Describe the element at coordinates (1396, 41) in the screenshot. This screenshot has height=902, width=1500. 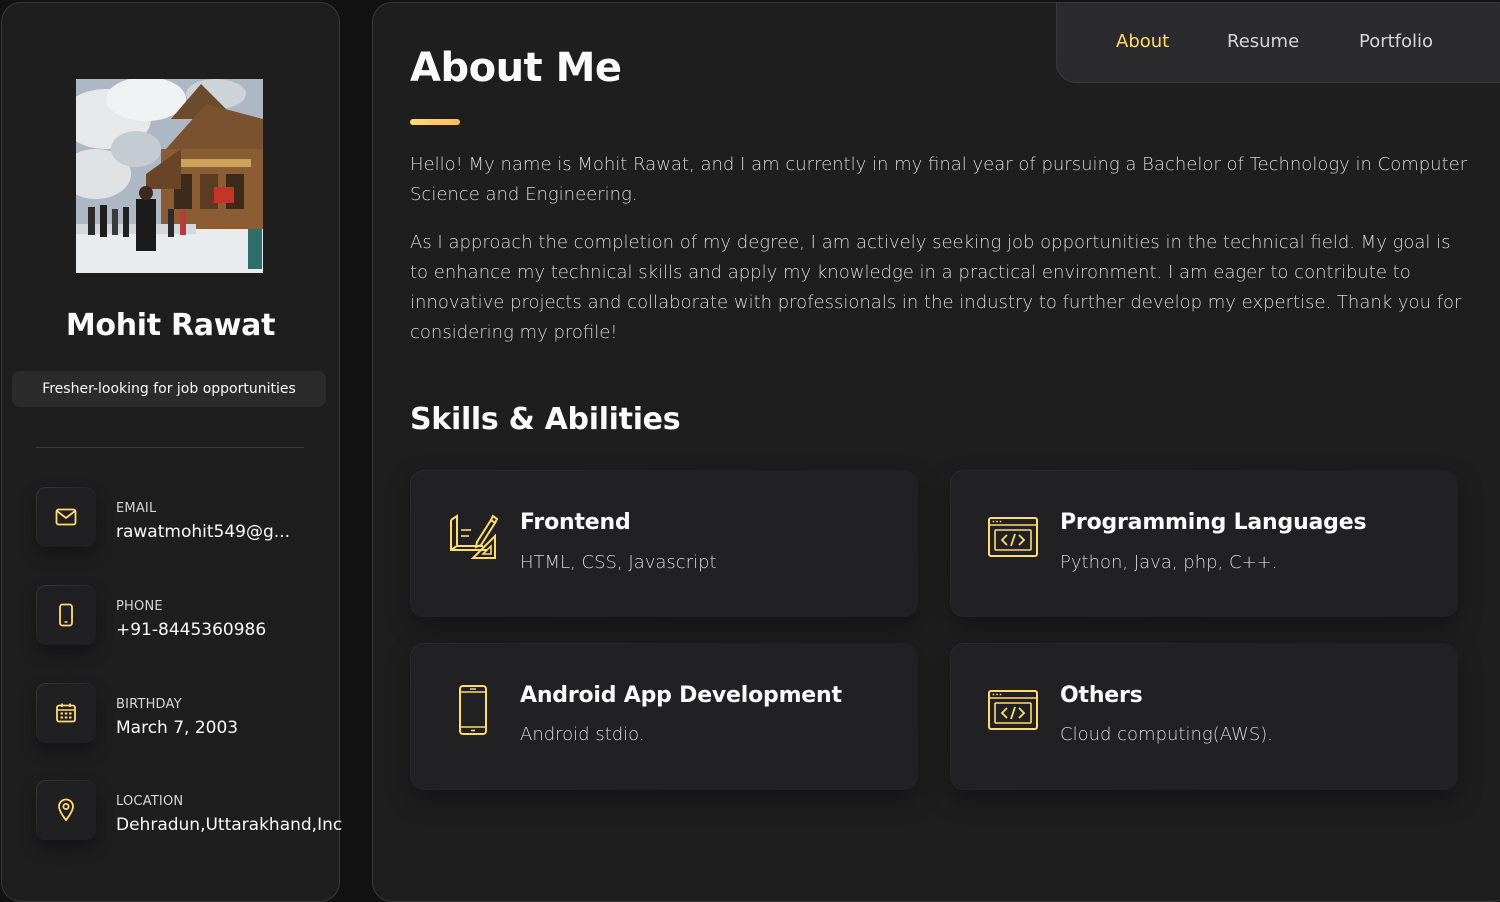
I see `nav-link-portfolio: Portfolio` at that location.